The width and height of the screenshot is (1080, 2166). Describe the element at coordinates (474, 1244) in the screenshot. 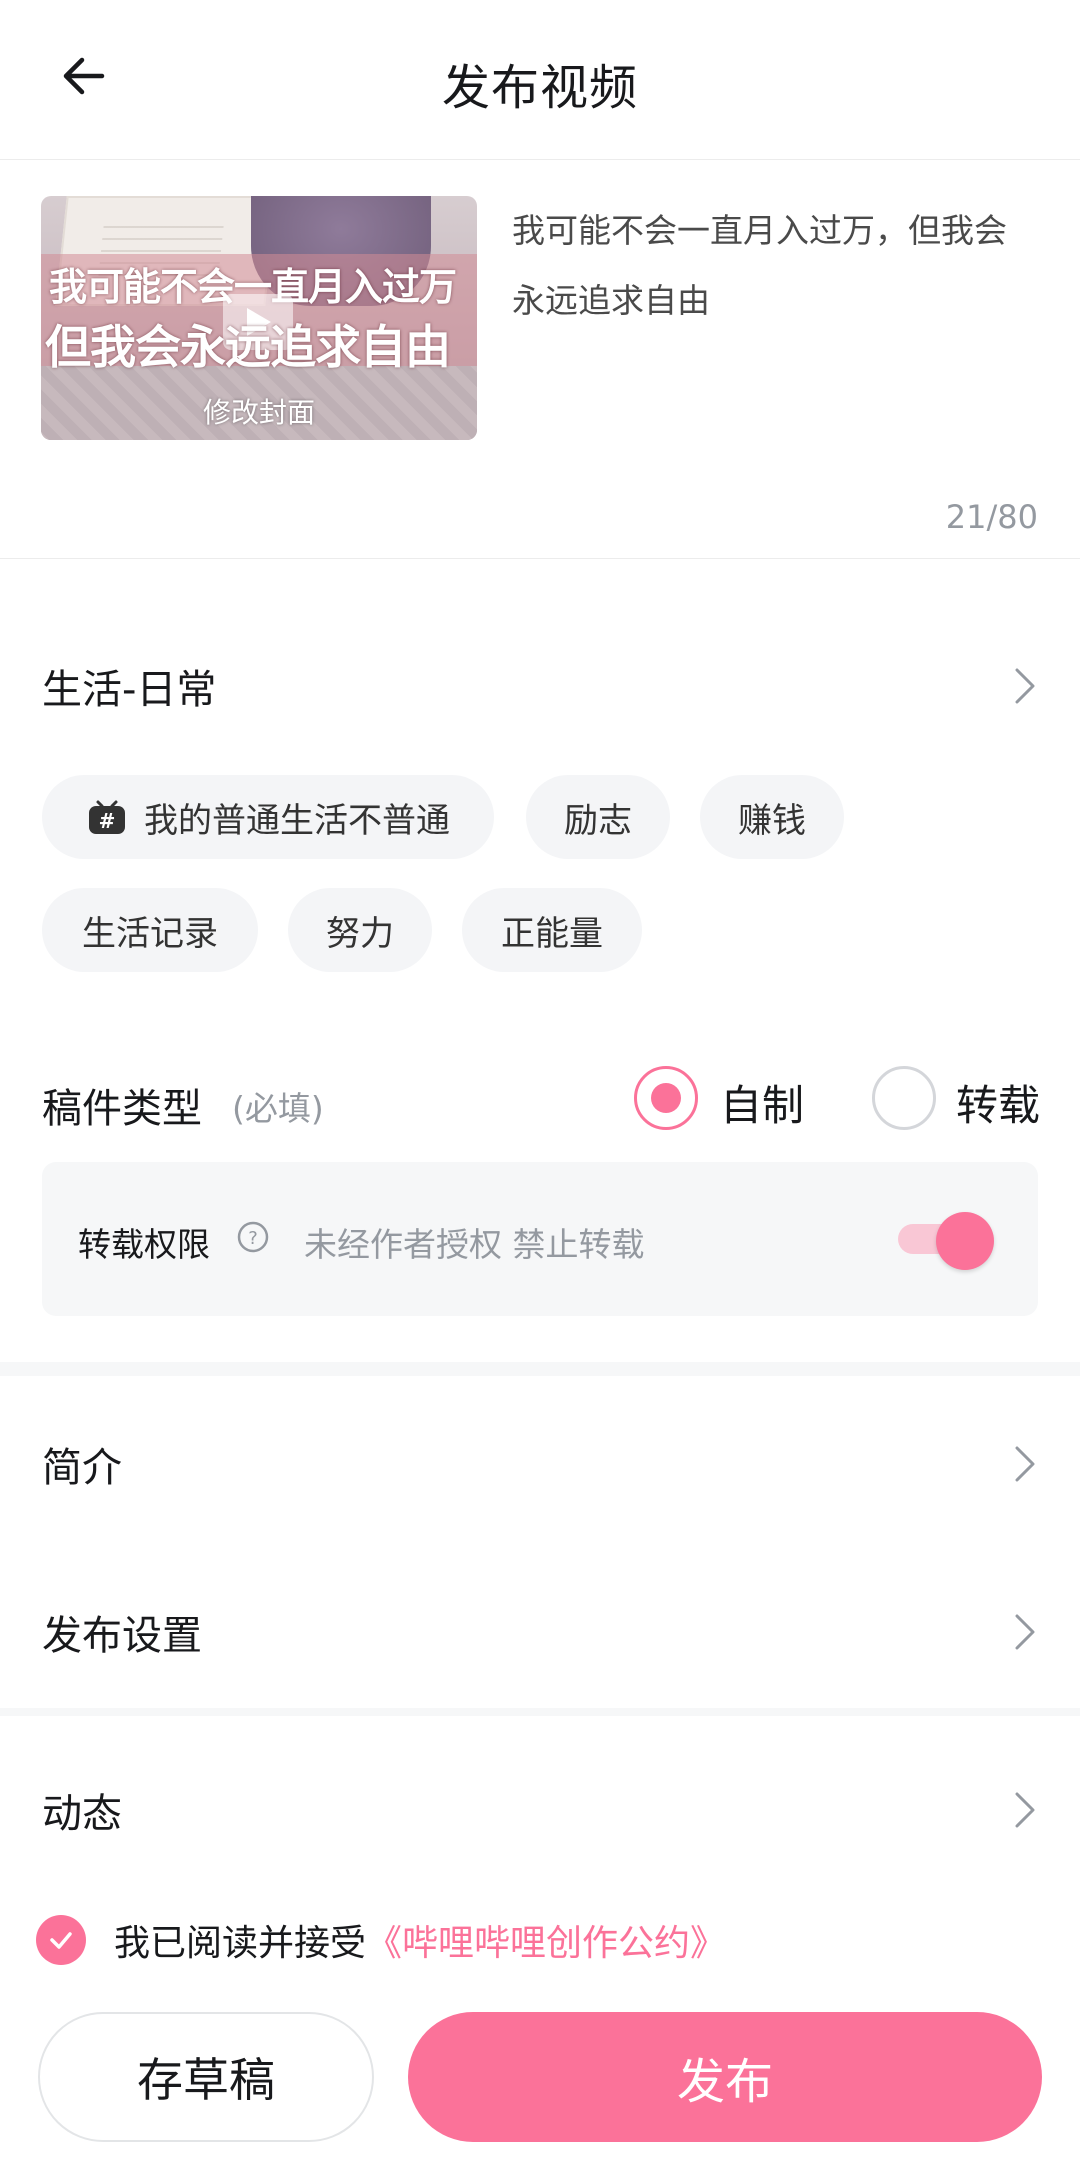

I see `repost-permission-description: 未经作者授权 禁止转载` at that location.